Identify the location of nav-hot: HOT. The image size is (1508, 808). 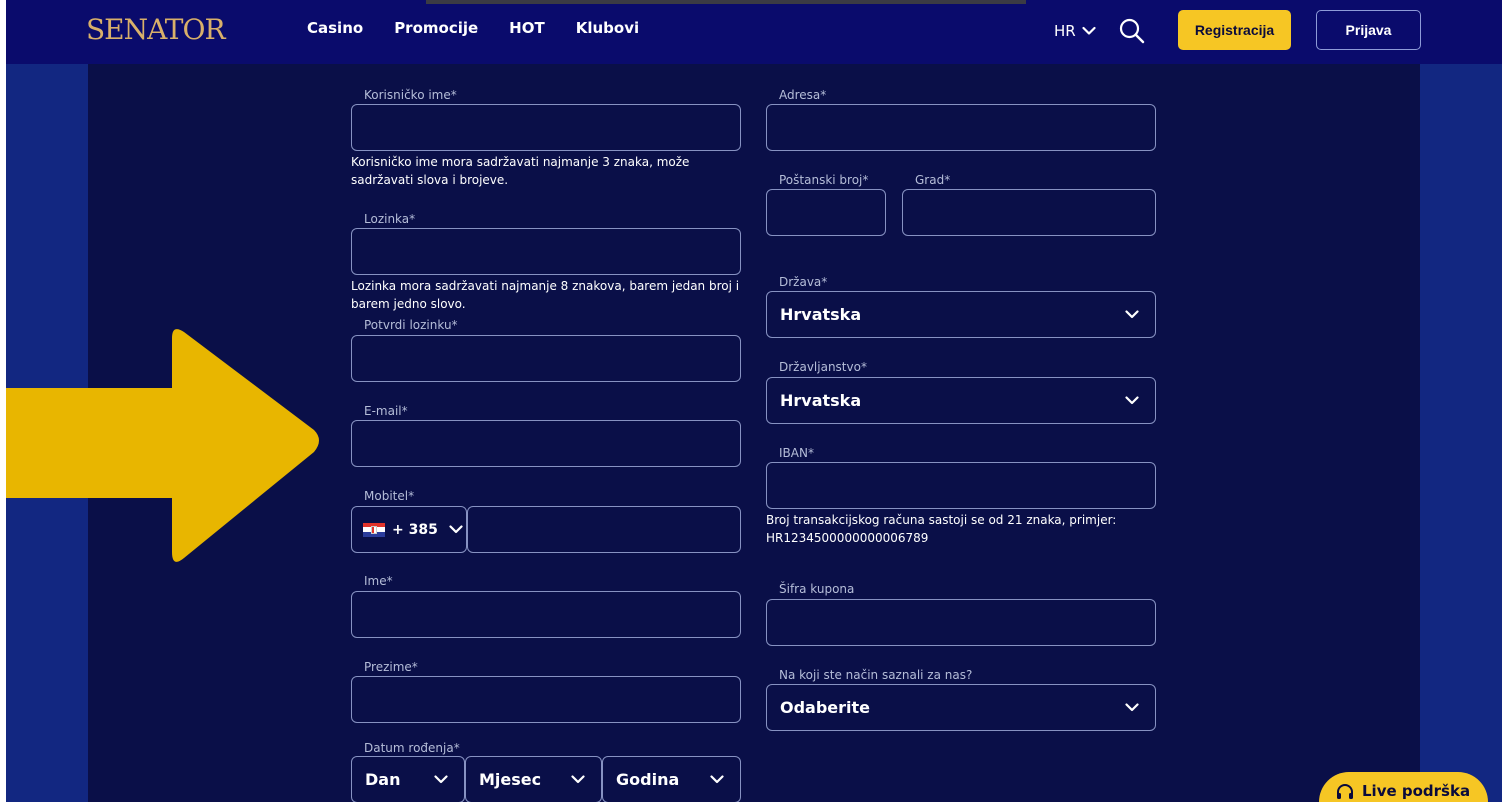
(527, 28).